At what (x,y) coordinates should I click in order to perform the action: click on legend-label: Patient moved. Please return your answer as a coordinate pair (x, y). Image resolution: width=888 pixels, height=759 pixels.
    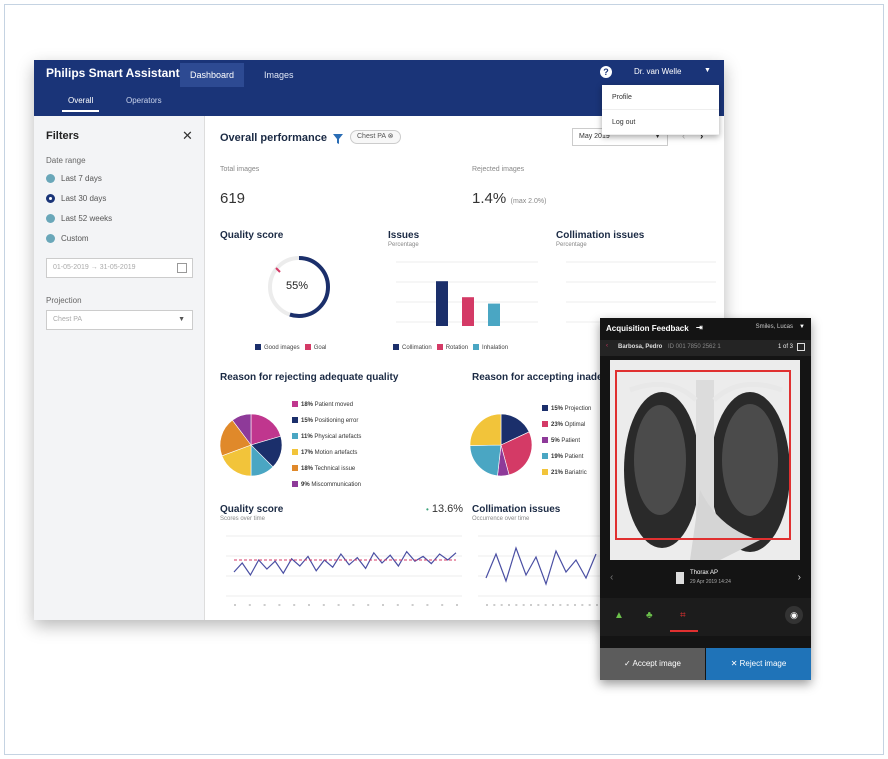
    Looking at the image, I should click on (333, 405).